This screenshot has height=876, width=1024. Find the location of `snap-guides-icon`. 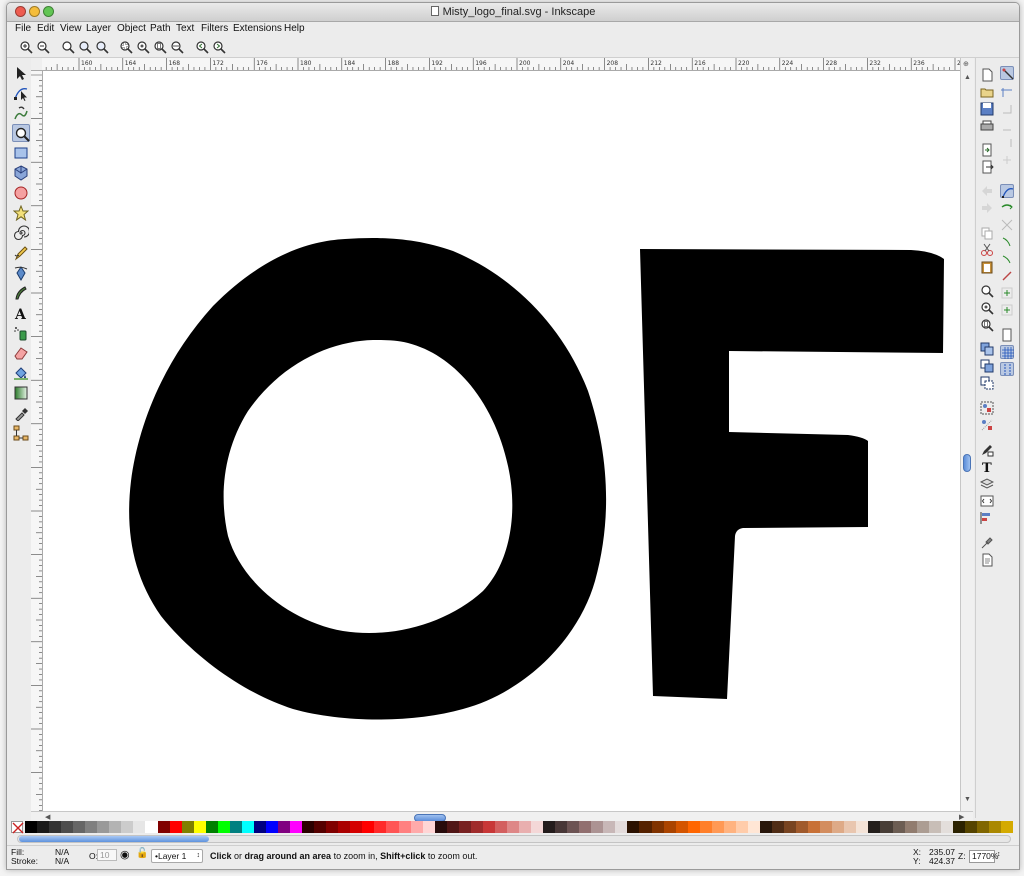

snap-guides-icon is located at coordinates (1007, 369).